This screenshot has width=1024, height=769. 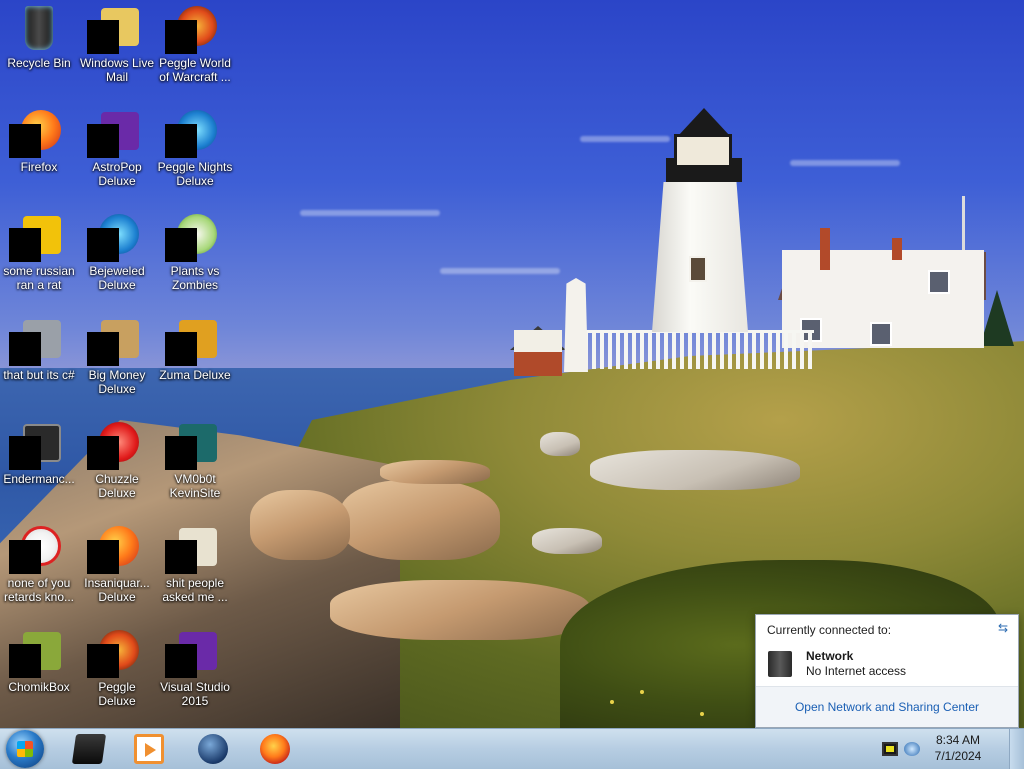 What do you see at coordinates (39, 63) in the screenshot?
I see `desktop-icon-label: Recycle Bin` at bounding box center [39, 63].